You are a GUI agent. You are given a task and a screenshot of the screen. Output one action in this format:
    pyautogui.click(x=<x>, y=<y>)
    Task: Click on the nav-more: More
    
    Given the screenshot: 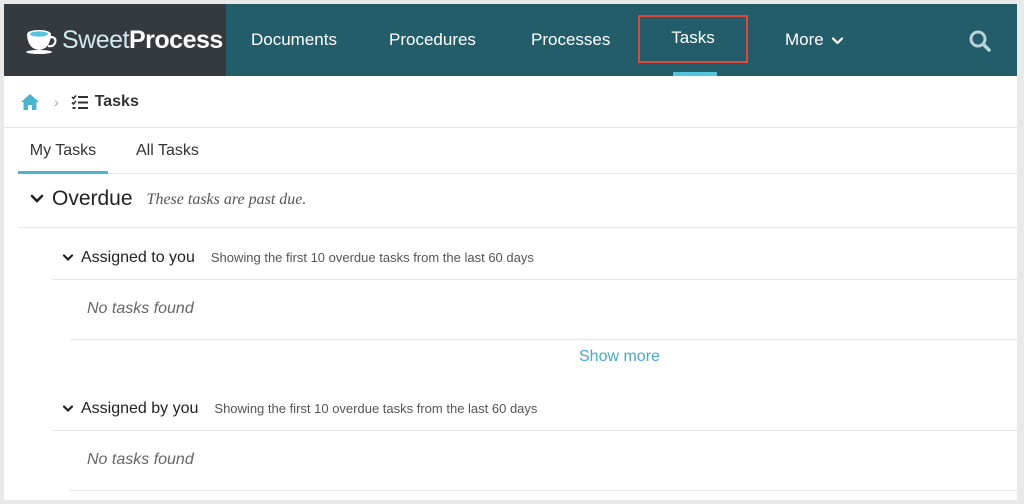 What is the action you would take?
    pyautogui.click(x=814, y=40)
    